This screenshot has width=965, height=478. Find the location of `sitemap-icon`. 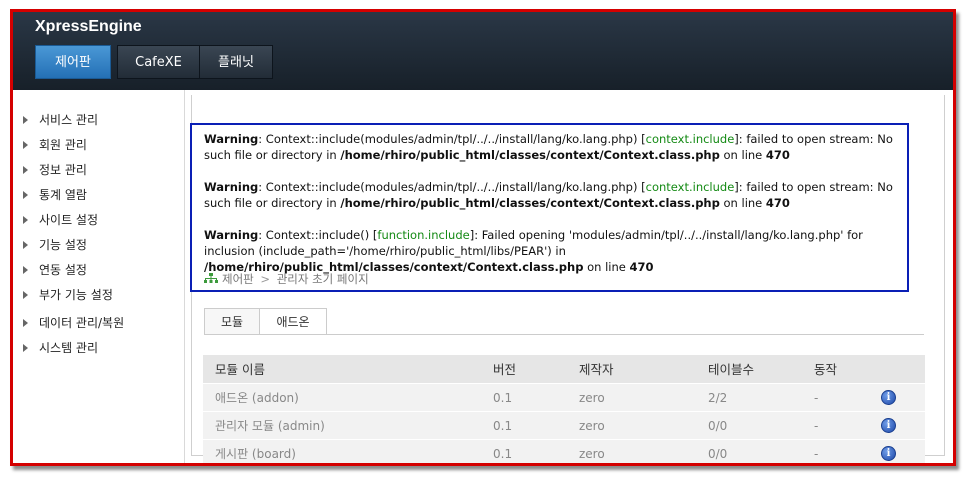

sitemap-icon is located at coordinates (211, 278).